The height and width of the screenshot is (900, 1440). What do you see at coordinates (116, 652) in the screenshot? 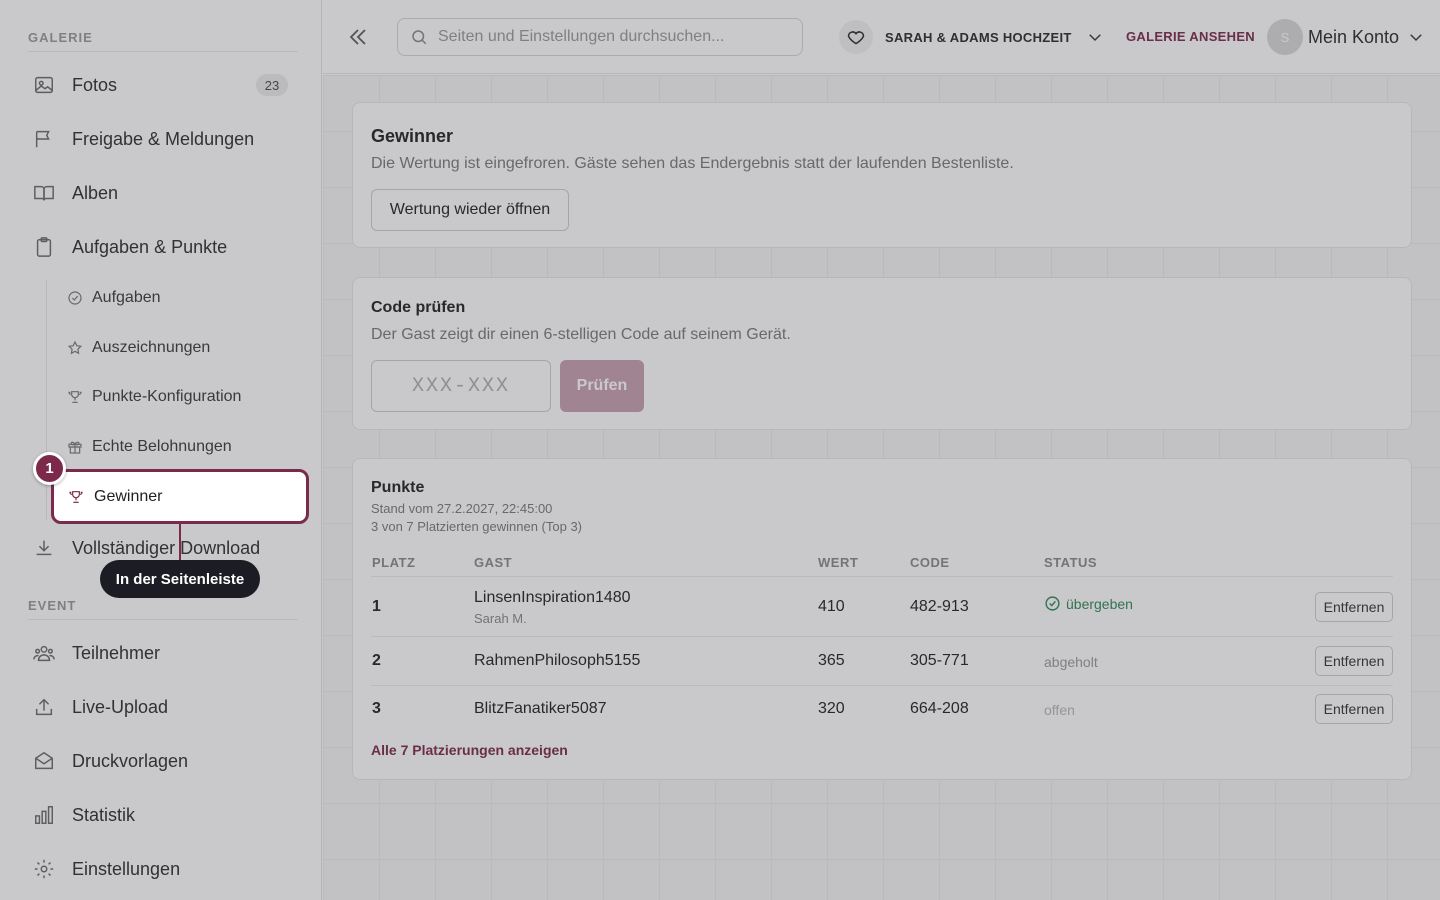
I see `sidebar-item-label: Teilnehmer` at bounding box center [116, 652].